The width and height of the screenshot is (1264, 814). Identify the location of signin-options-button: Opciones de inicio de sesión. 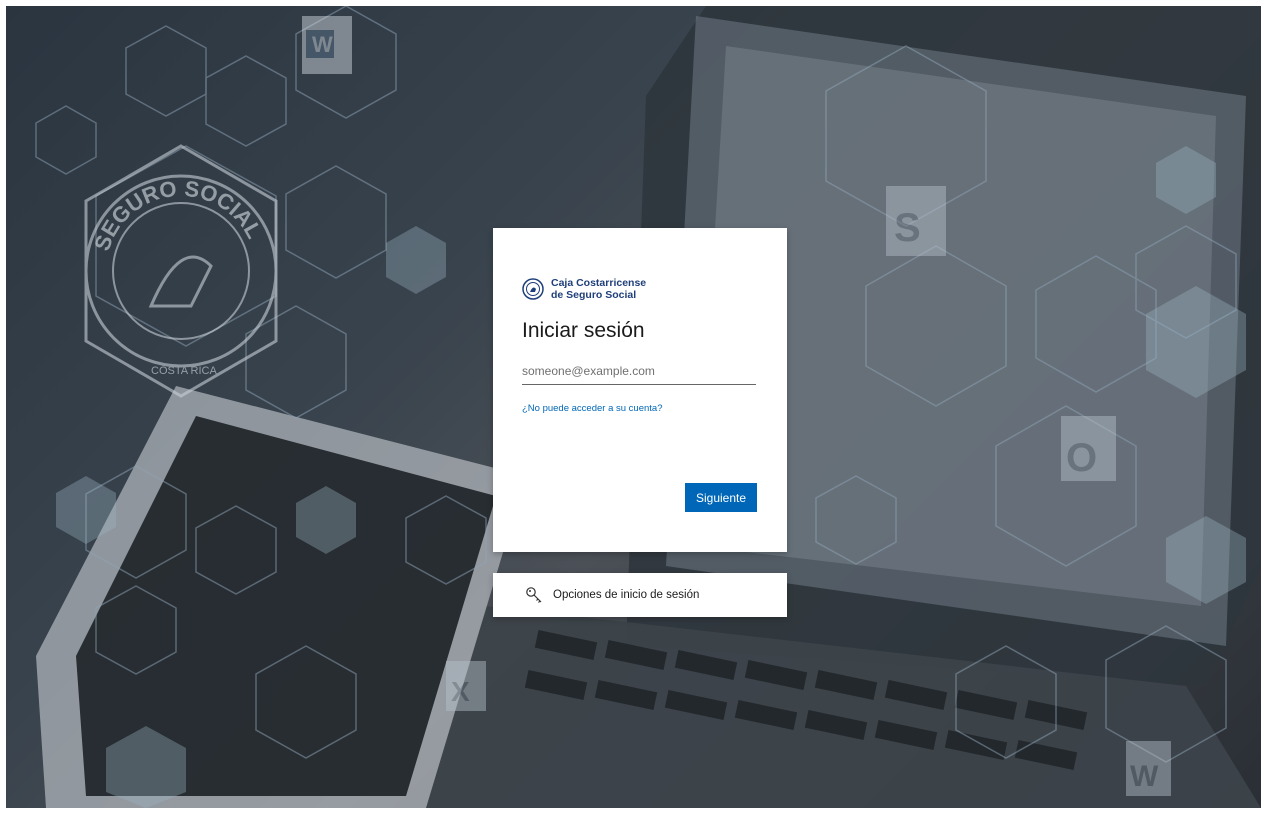
(640, 595).